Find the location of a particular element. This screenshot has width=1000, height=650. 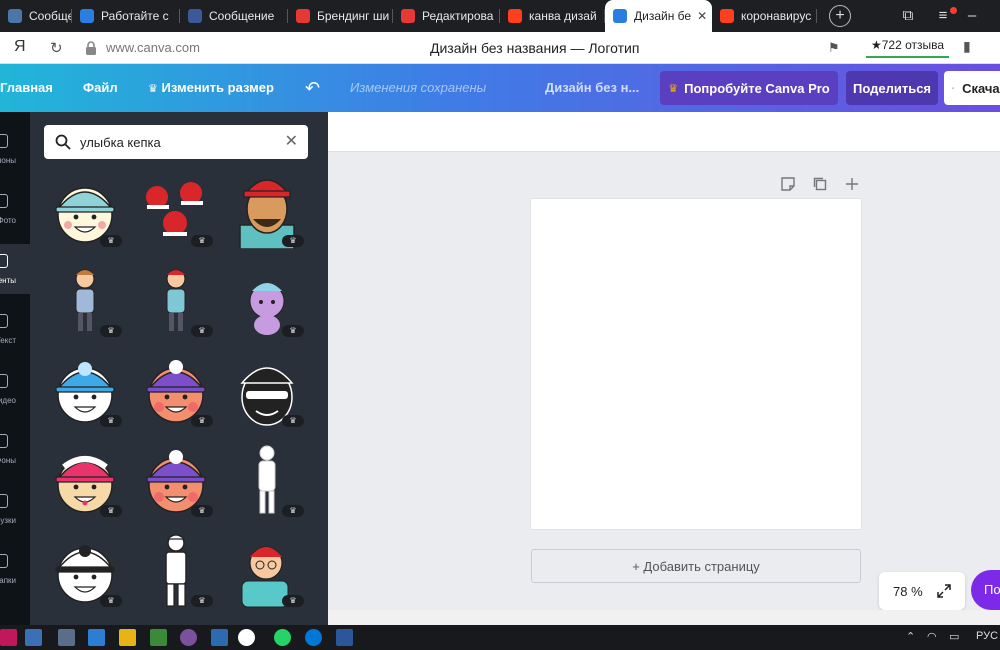

result-man-black-cap: ♛ is located at coordinates (267, 388).